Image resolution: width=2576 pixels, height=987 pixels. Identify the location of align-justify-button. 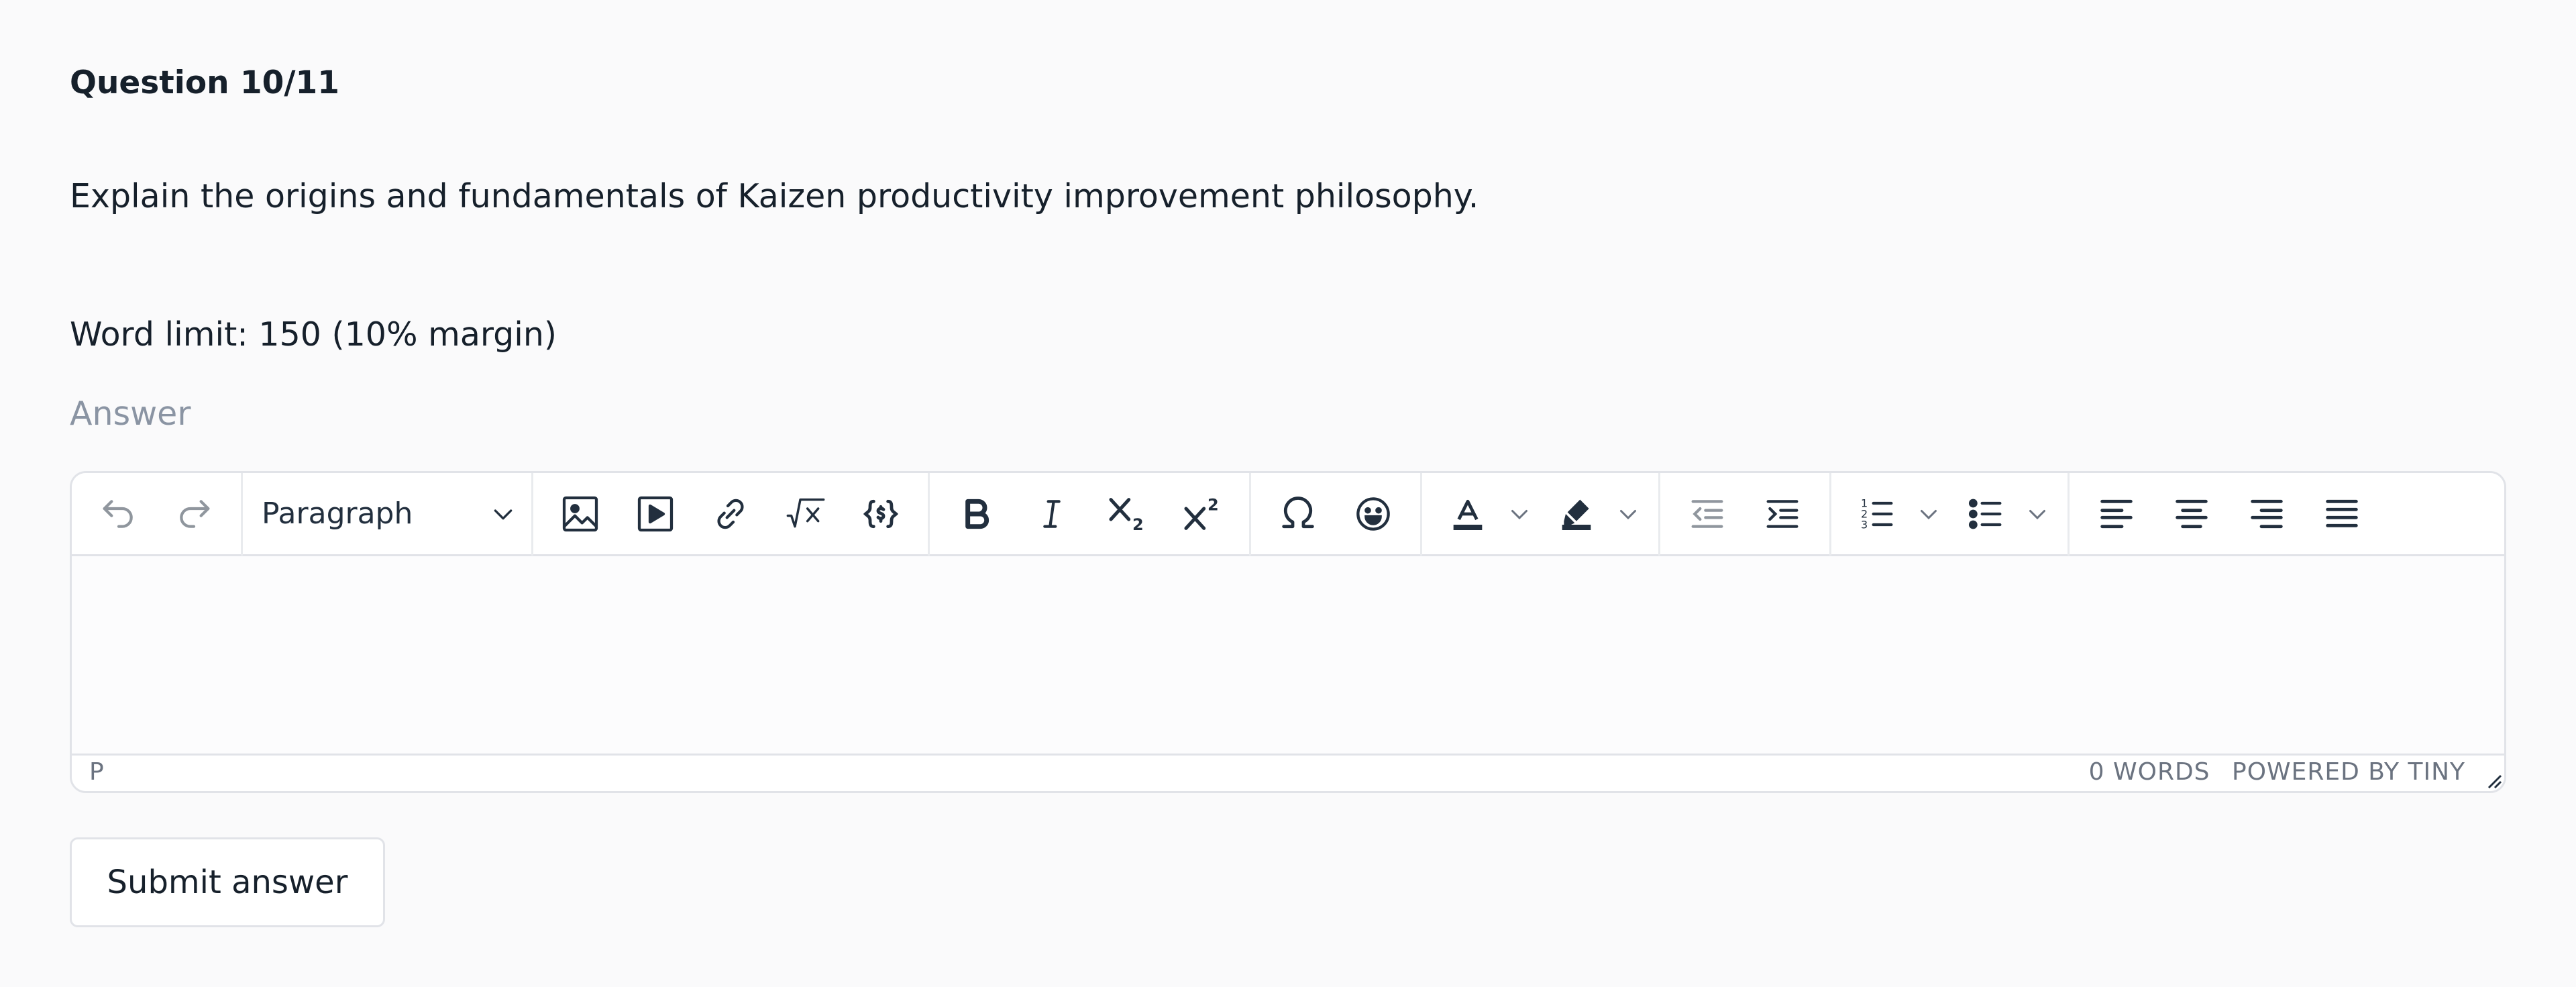
(2341, 514).